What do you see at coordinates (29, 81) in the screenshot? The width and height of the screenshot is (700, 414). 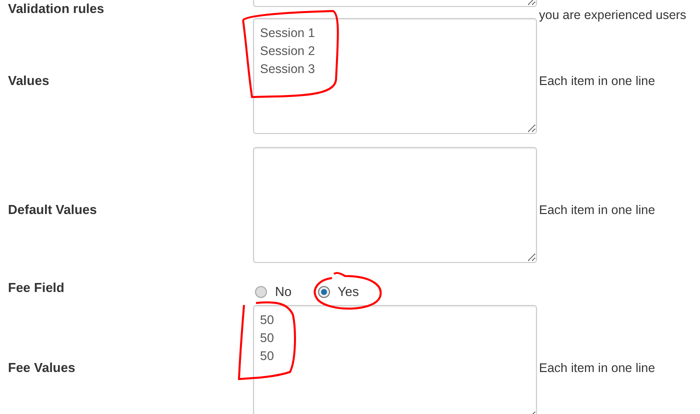 I see `field-label: Values` at bounding box center [29, 81].